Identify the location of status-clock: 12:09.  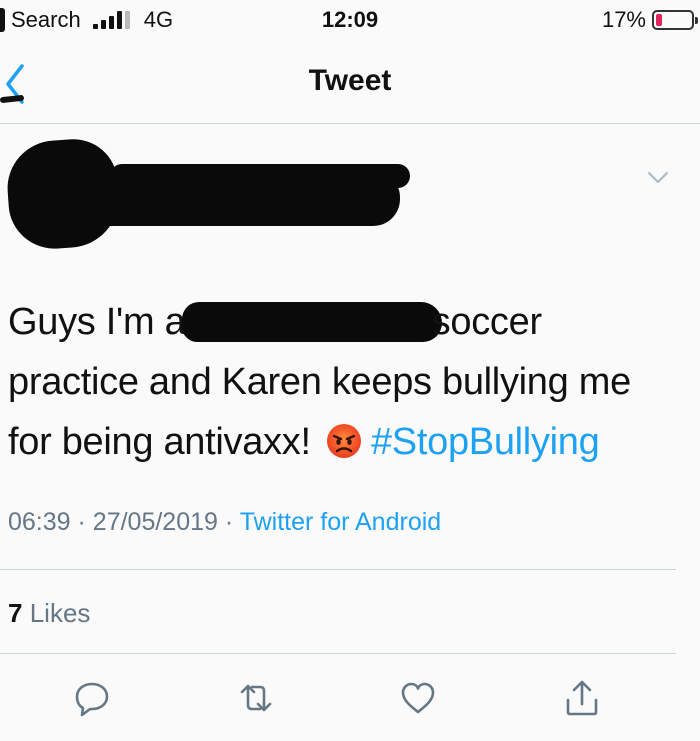
(350, 19).